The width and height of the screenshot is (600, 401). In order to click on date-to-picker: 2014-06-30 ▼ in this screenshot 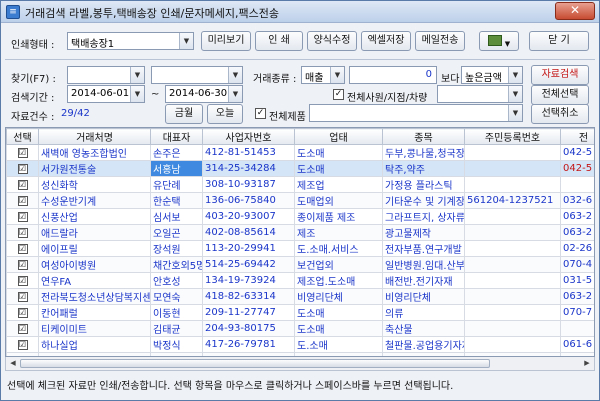, I will do `click(204, 94)`.